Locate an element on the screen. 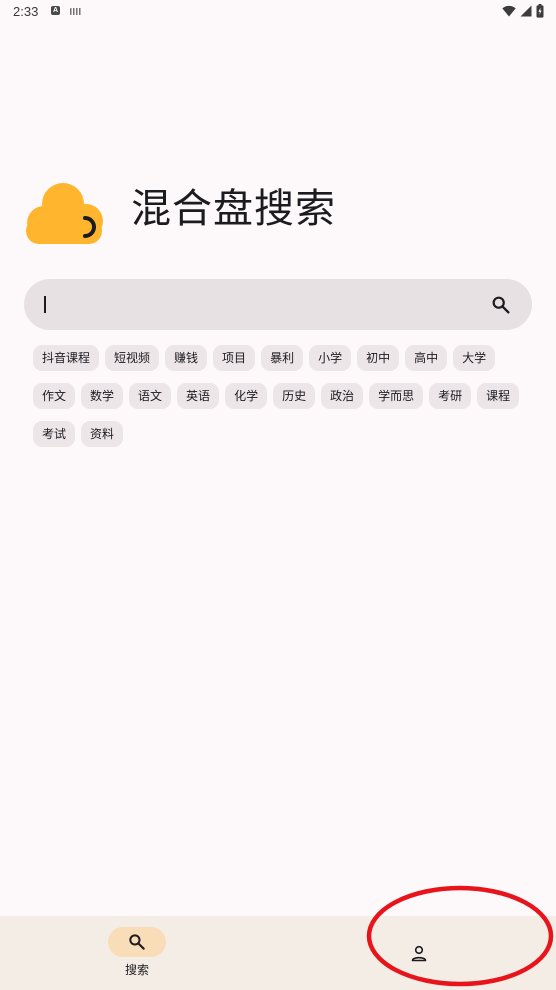 The height and width of the screenshot is (990, 556). chip-keyword: 项目 is located at coordinates (234, 358).